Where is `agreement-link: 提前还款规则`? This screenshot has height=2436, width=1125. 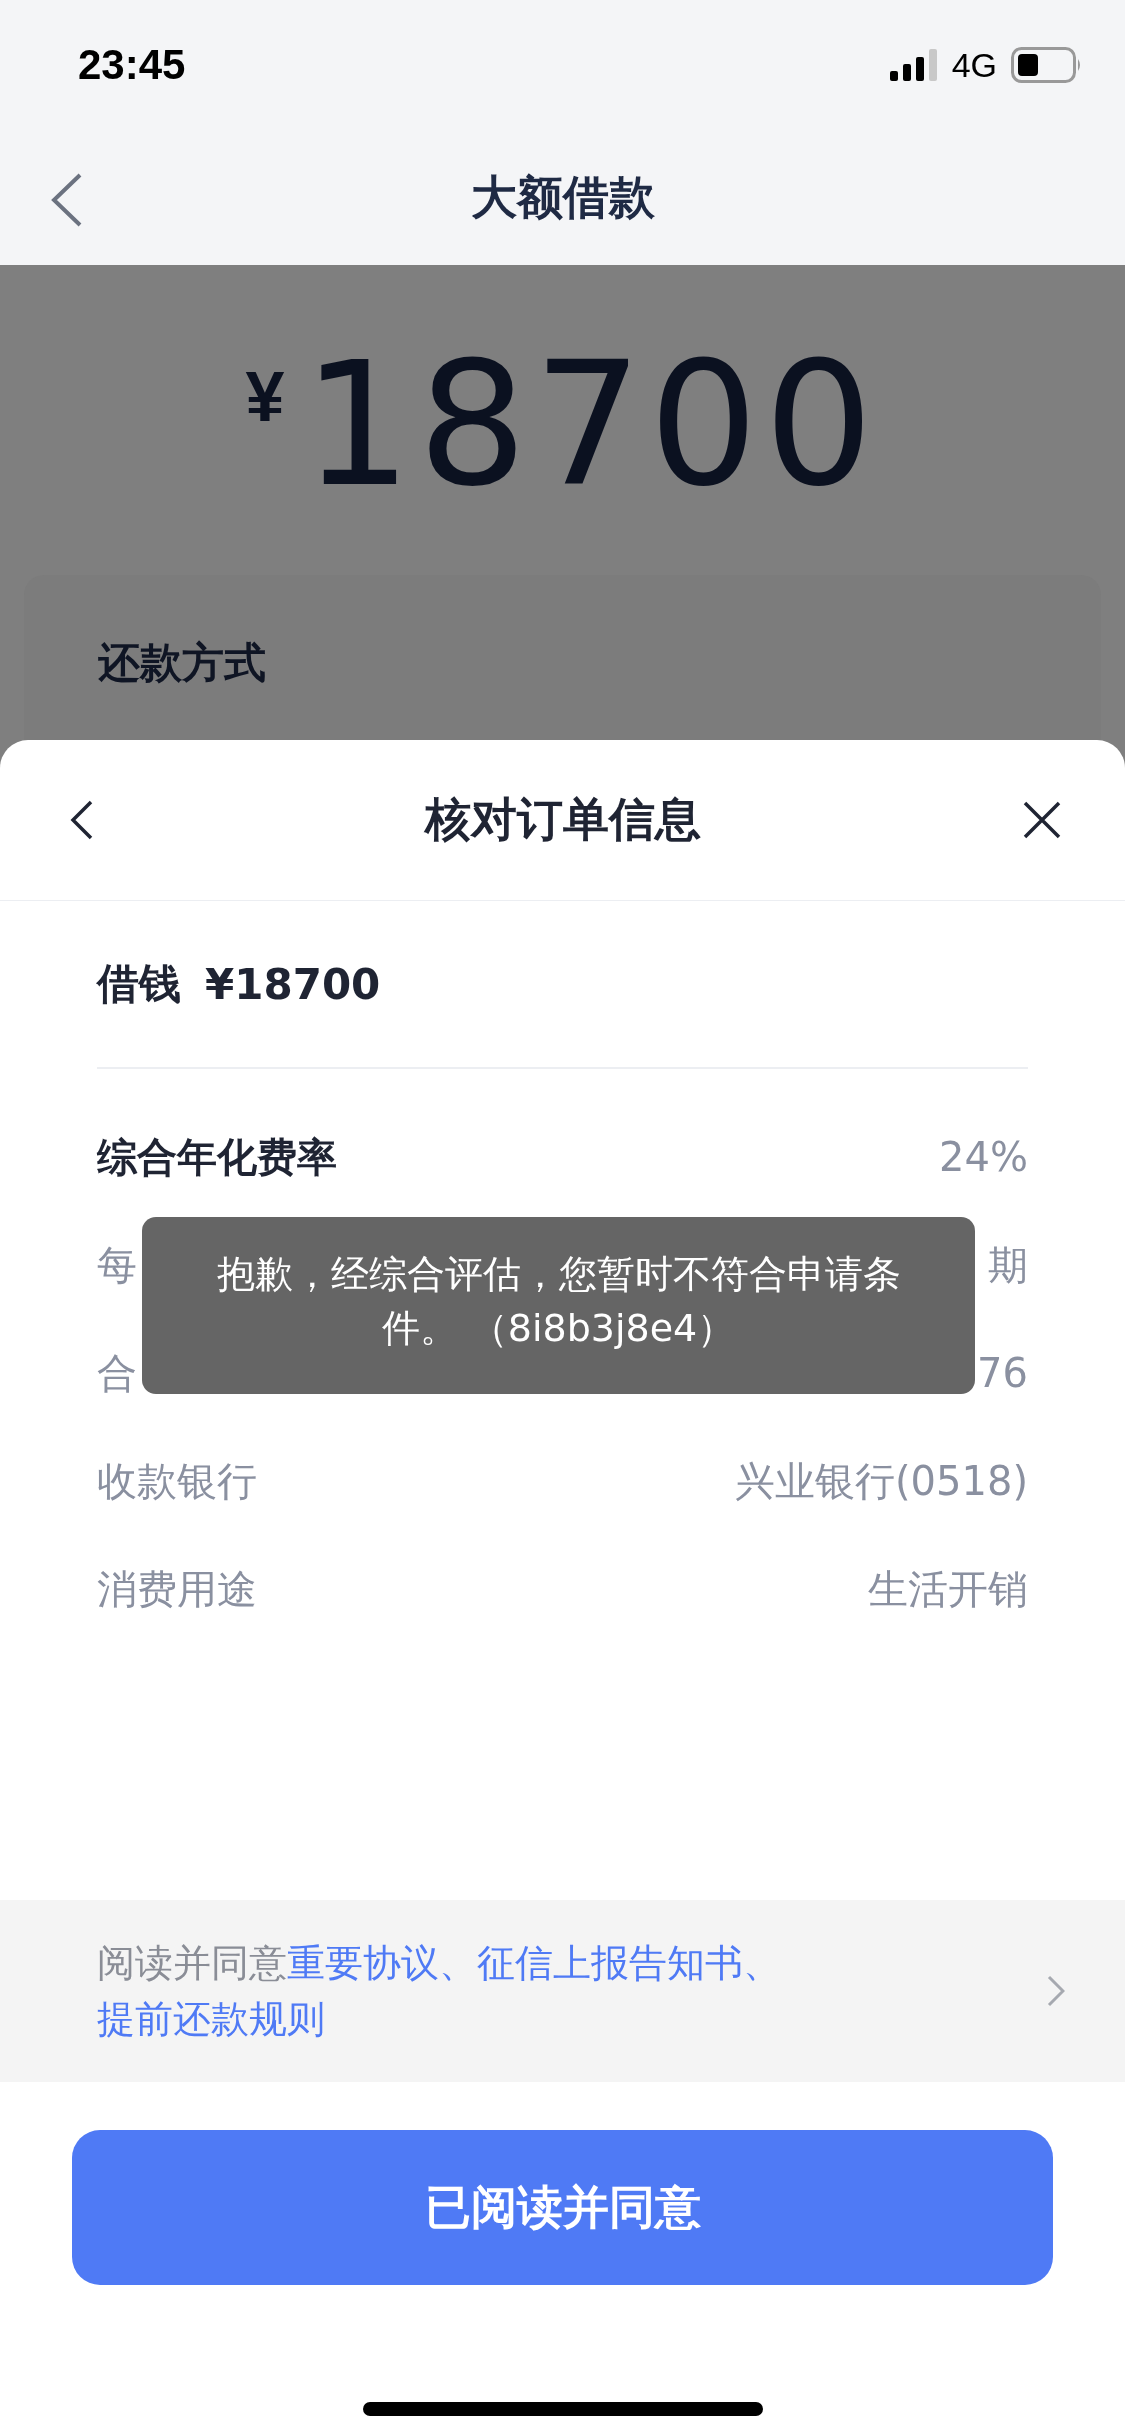
agreement-link: 提前还款规则 is located at coordinates (211, 2019).